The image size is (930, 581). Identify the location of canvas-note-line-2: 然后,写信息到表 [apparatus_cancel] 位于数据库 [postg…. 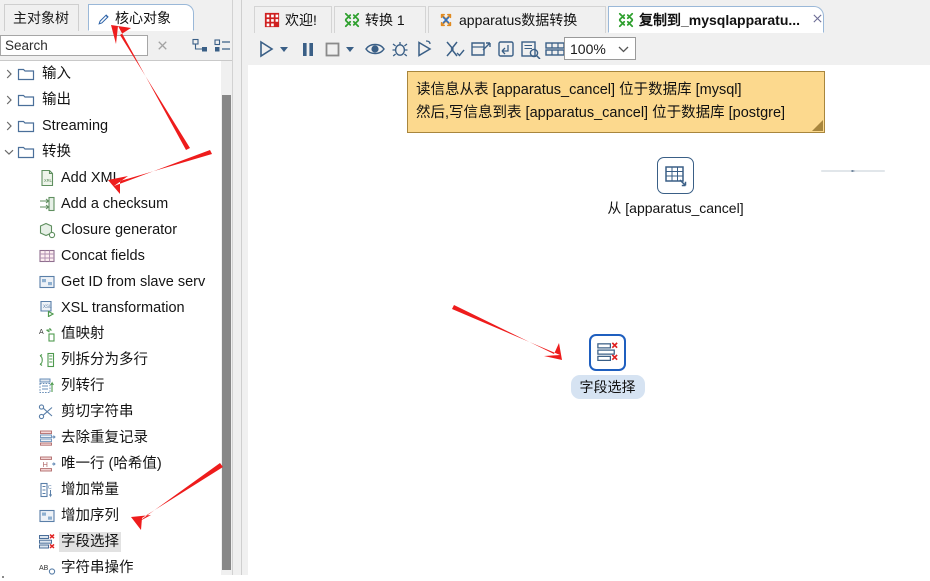
(601, 113).